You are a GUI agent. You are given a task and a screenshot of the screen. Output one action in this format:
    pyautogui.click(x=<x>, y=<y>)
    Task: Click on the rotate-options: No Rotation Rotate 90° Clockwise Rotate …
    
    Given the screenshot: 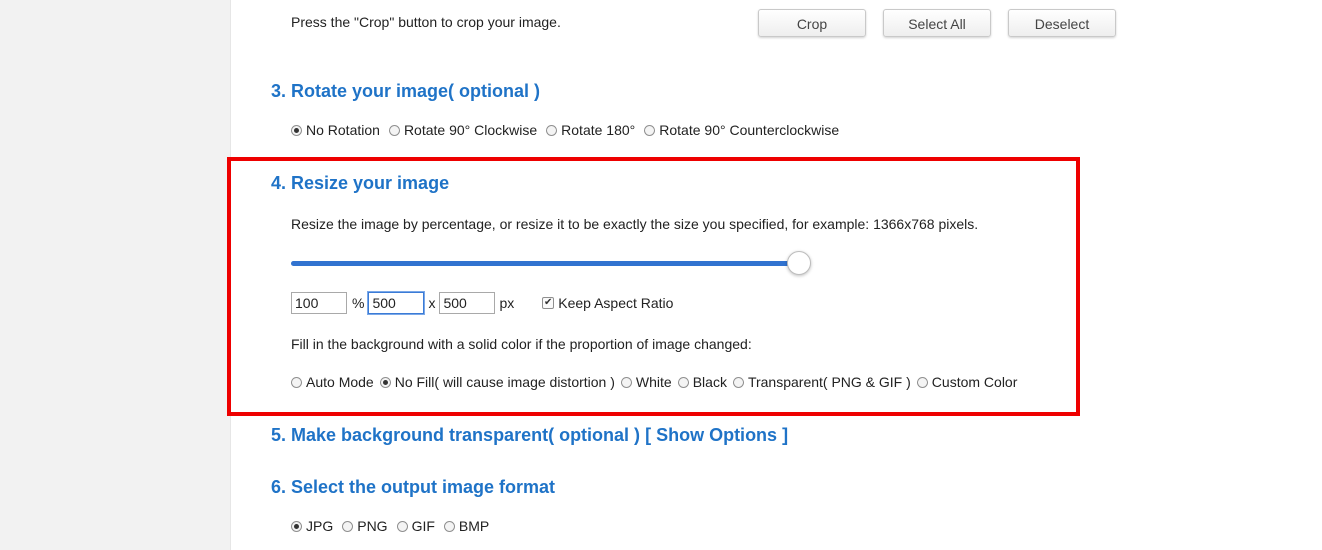 What is the action you would take?
    pyautogui.click(x=569, y=130)
    